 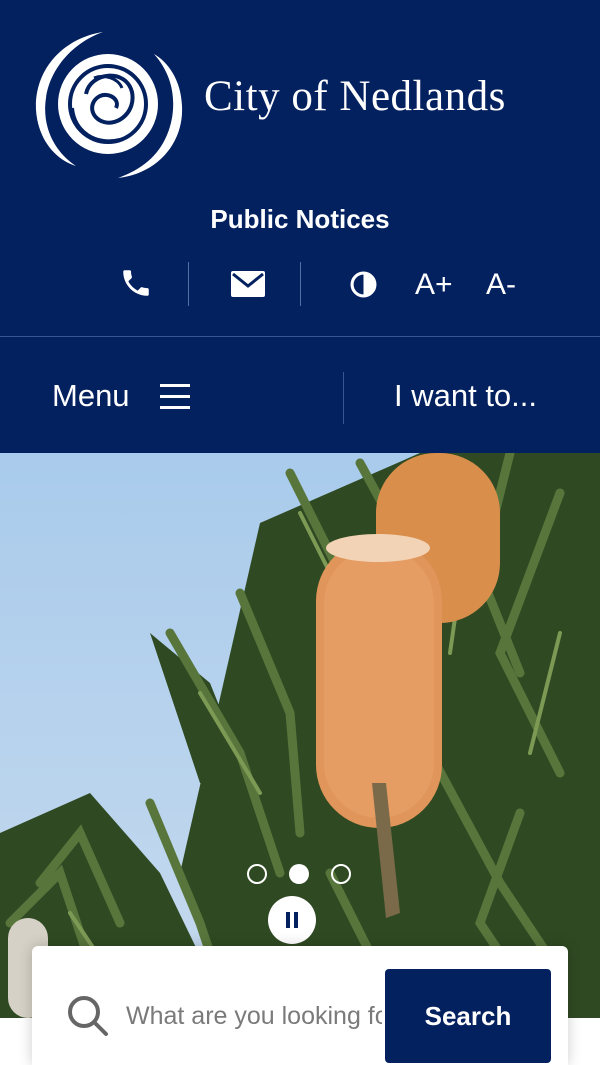 What do you see at coordinates (248, 284) in the screenshot?
I see `envelope-icon` at bounding box center [248, 284].